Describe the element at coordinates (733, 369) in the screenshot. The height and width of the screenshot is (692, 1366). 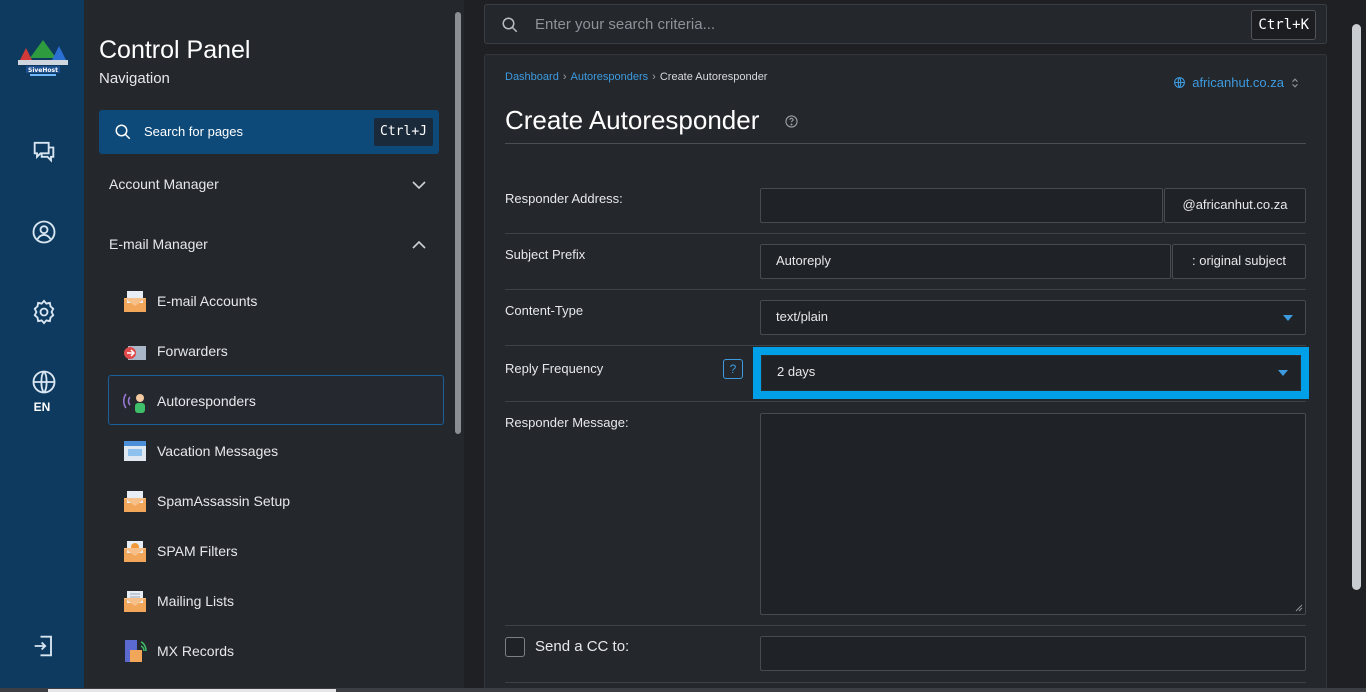
I see `reply-frequency-help-button: ?` at that location.